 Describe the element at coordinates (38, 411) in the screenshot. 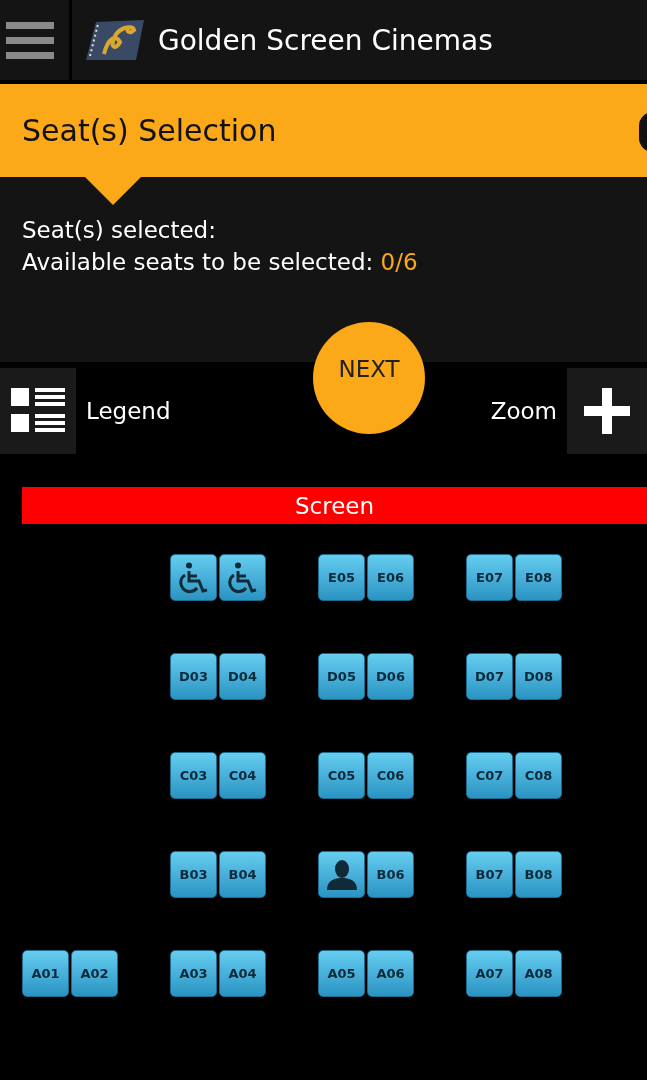

I see `legend-button` at that location.